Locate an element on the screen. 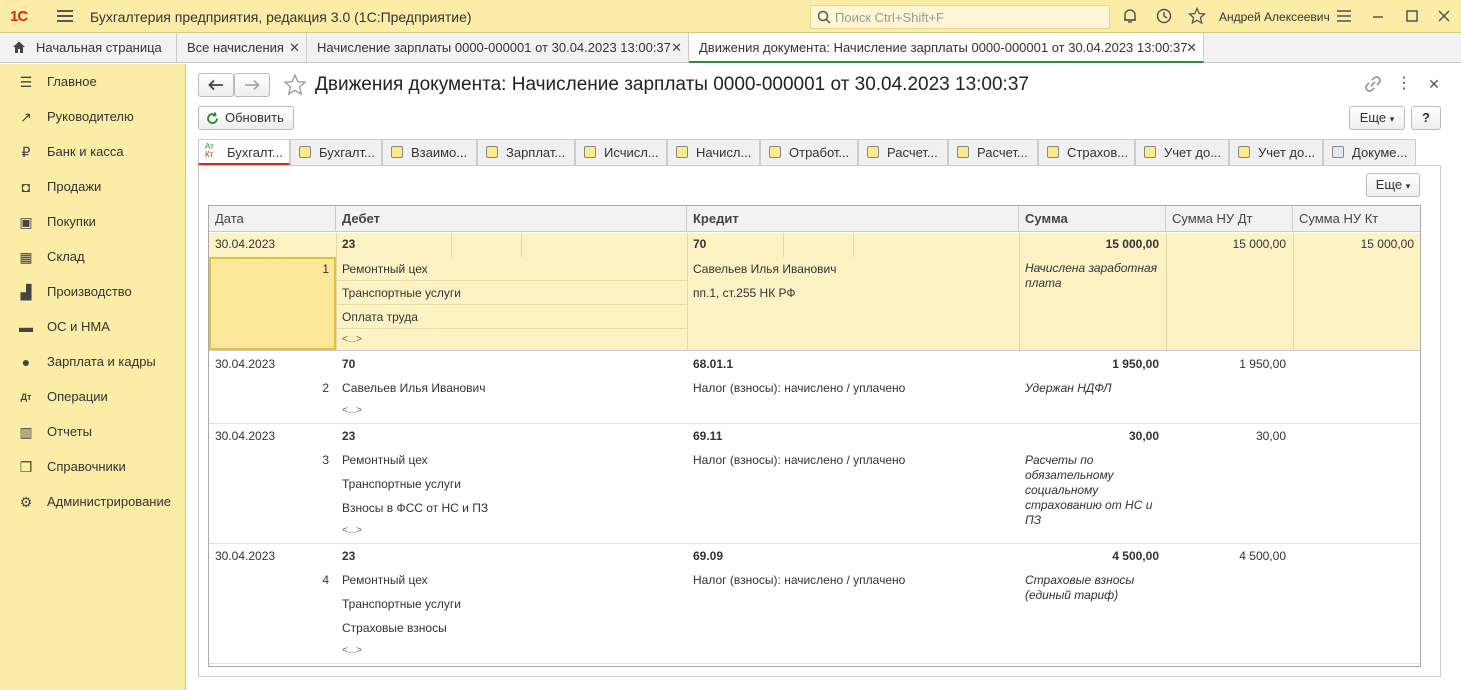 The height and width of the screenshot is (690, 1461). settings-lines-icon is located at coordinates (1344, 16).